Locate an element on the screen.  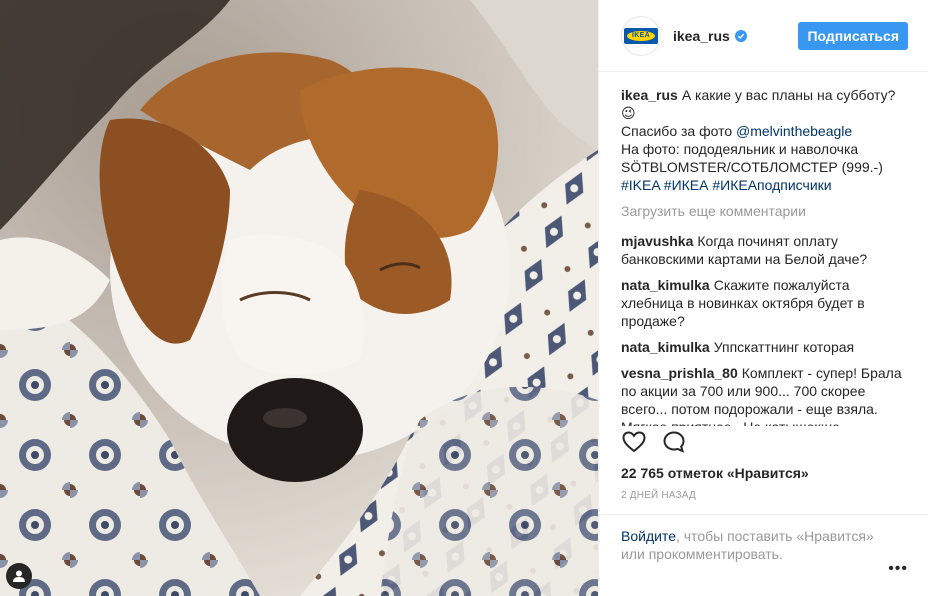
mention-link: @melvinthebeagle is located at coordinates (794, 131).